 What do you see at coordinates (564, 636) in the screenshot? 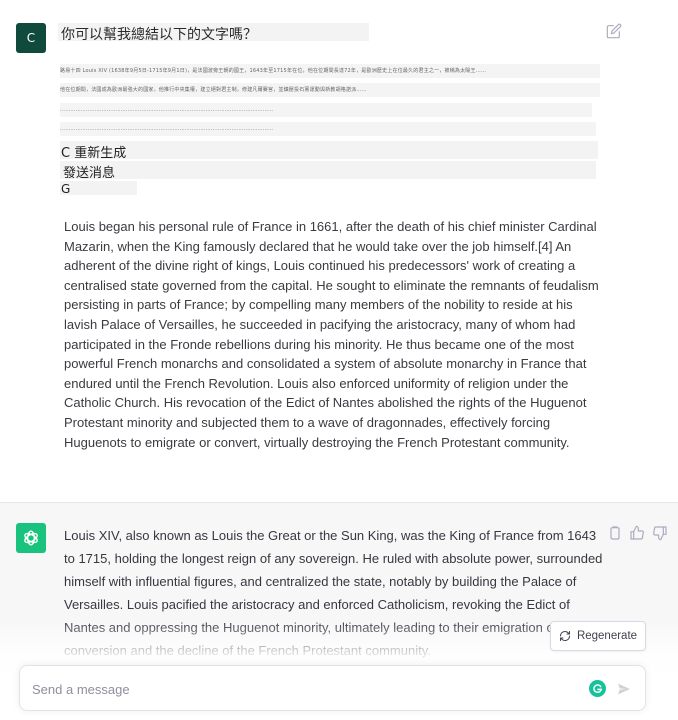
I see `refresh-icon` at bounding box center [564, 636].